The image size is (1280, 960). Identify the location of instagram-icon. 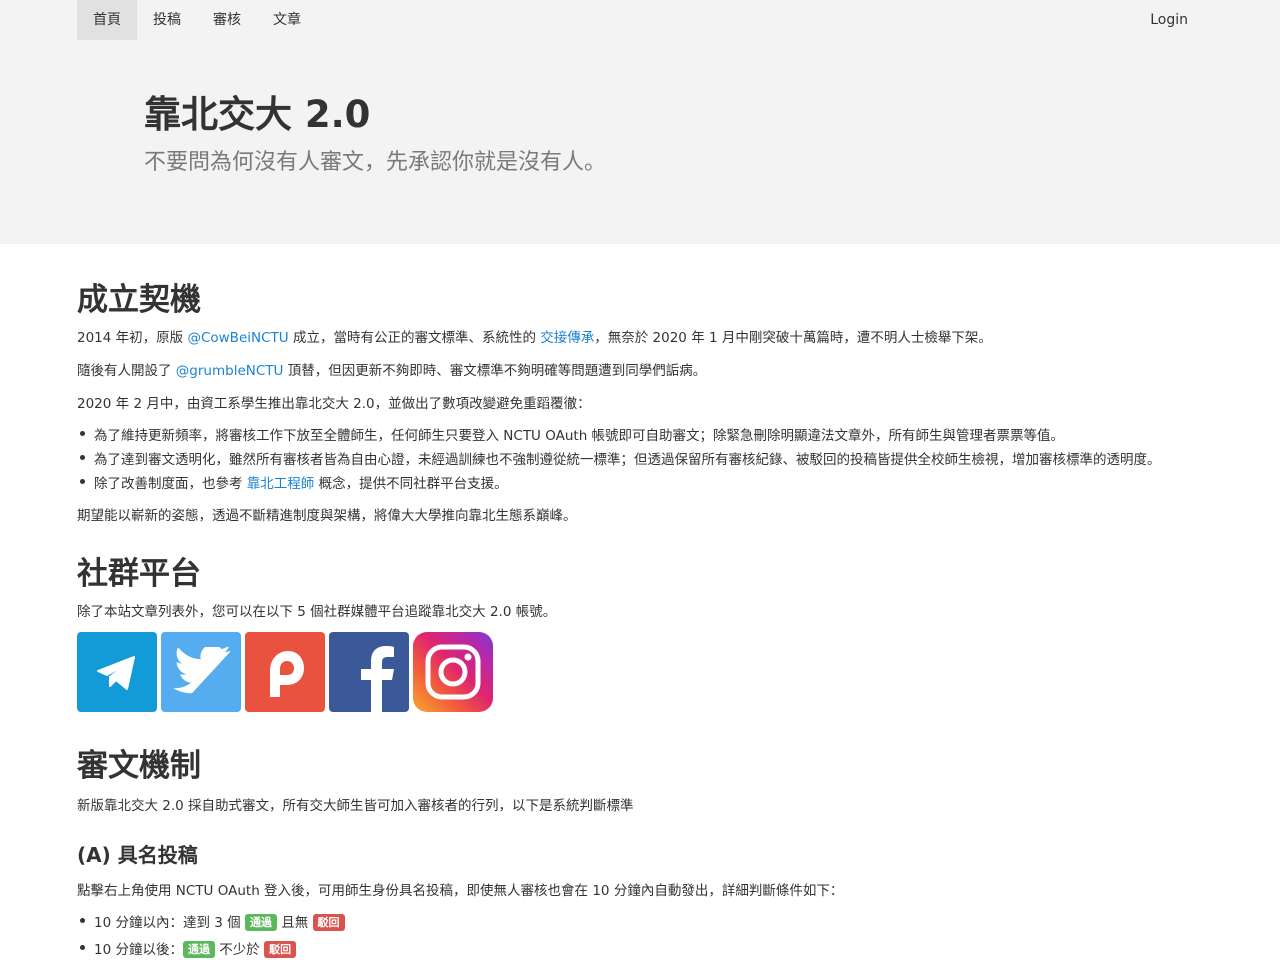
(453, 672).